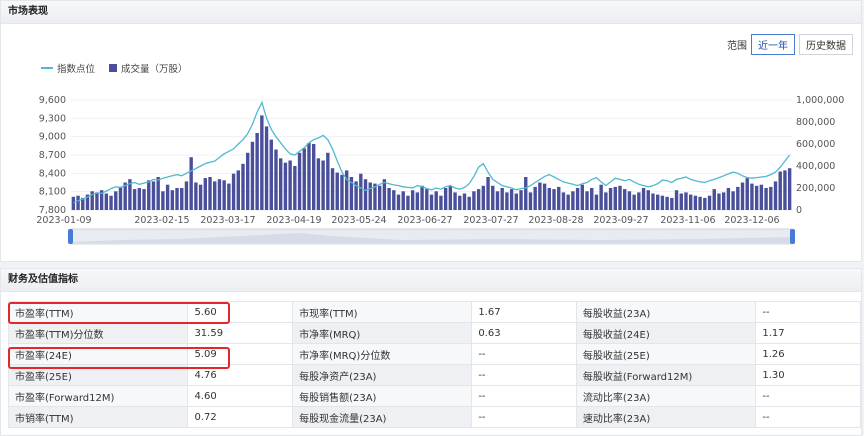  What do you see at coordinates (815, 144) in the screenshot?
I see `y-right-tick-label: 600,000` at bounding box center [815, 144].